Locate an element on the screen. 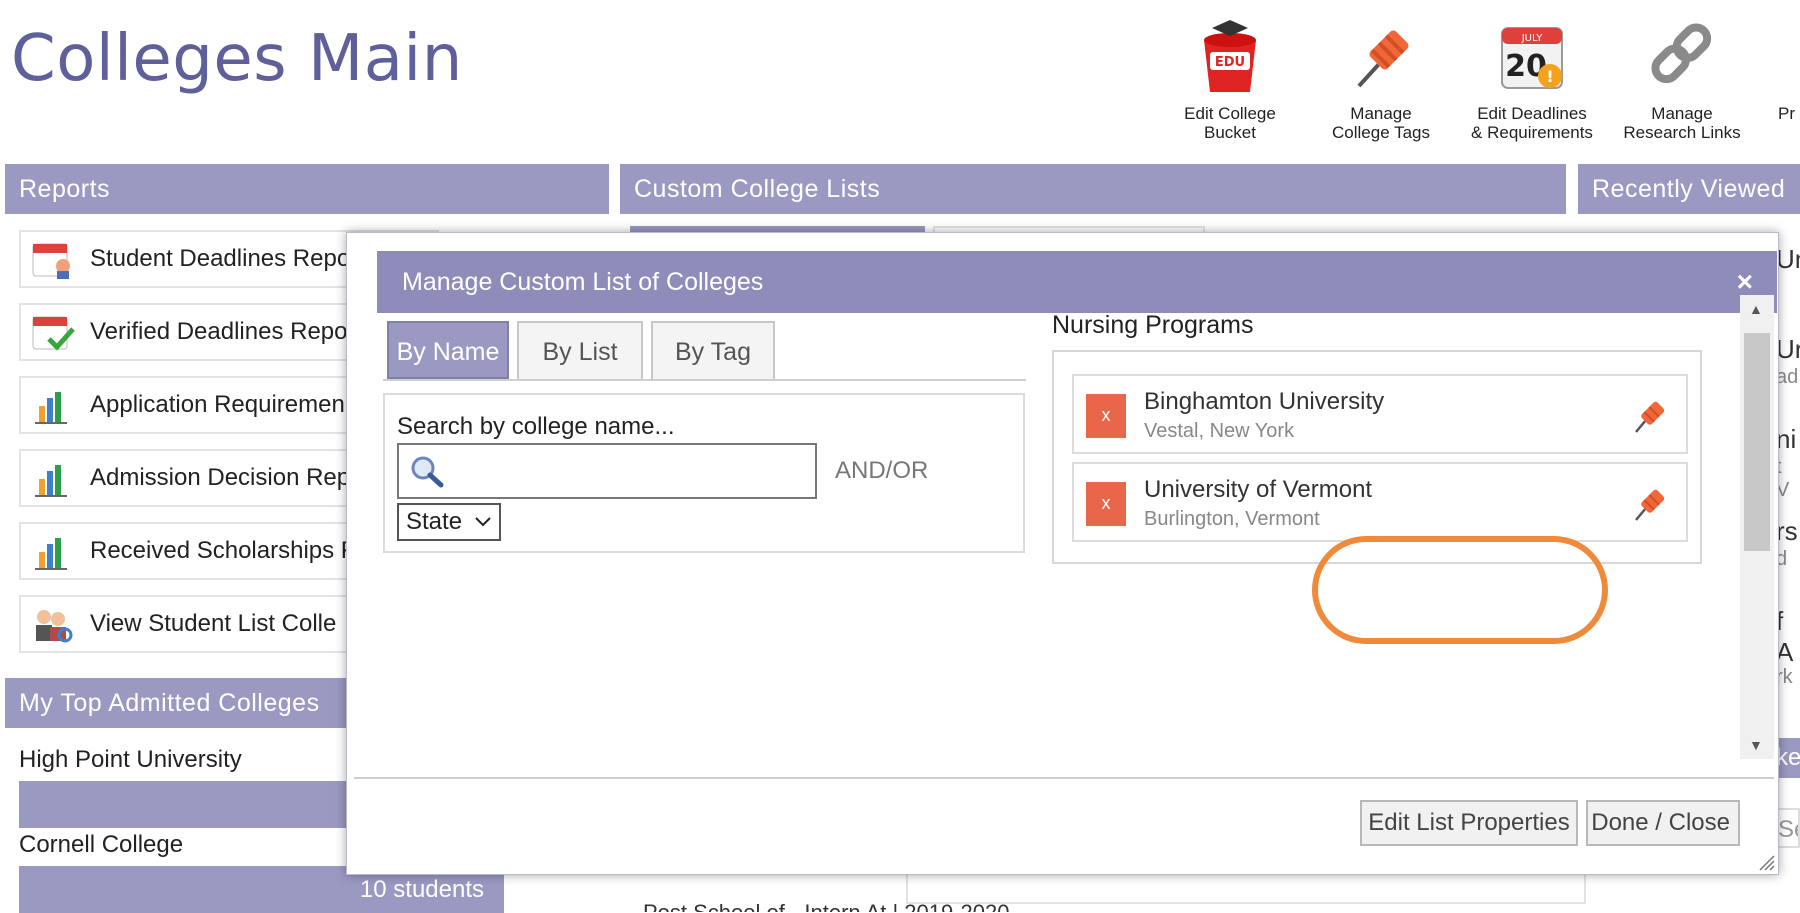 This screenshot has height=913, width=1800. college-entry-name: University of Vermont is located at coordinates (1258, 489).